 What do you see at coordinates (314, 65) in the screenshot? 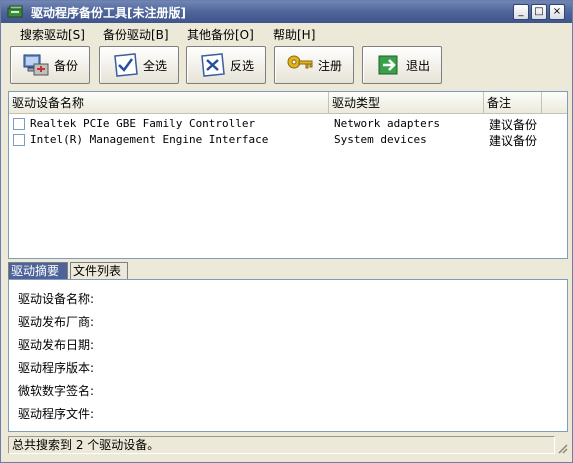
I see `register-button: 注册` at bounding box center [314, 65].